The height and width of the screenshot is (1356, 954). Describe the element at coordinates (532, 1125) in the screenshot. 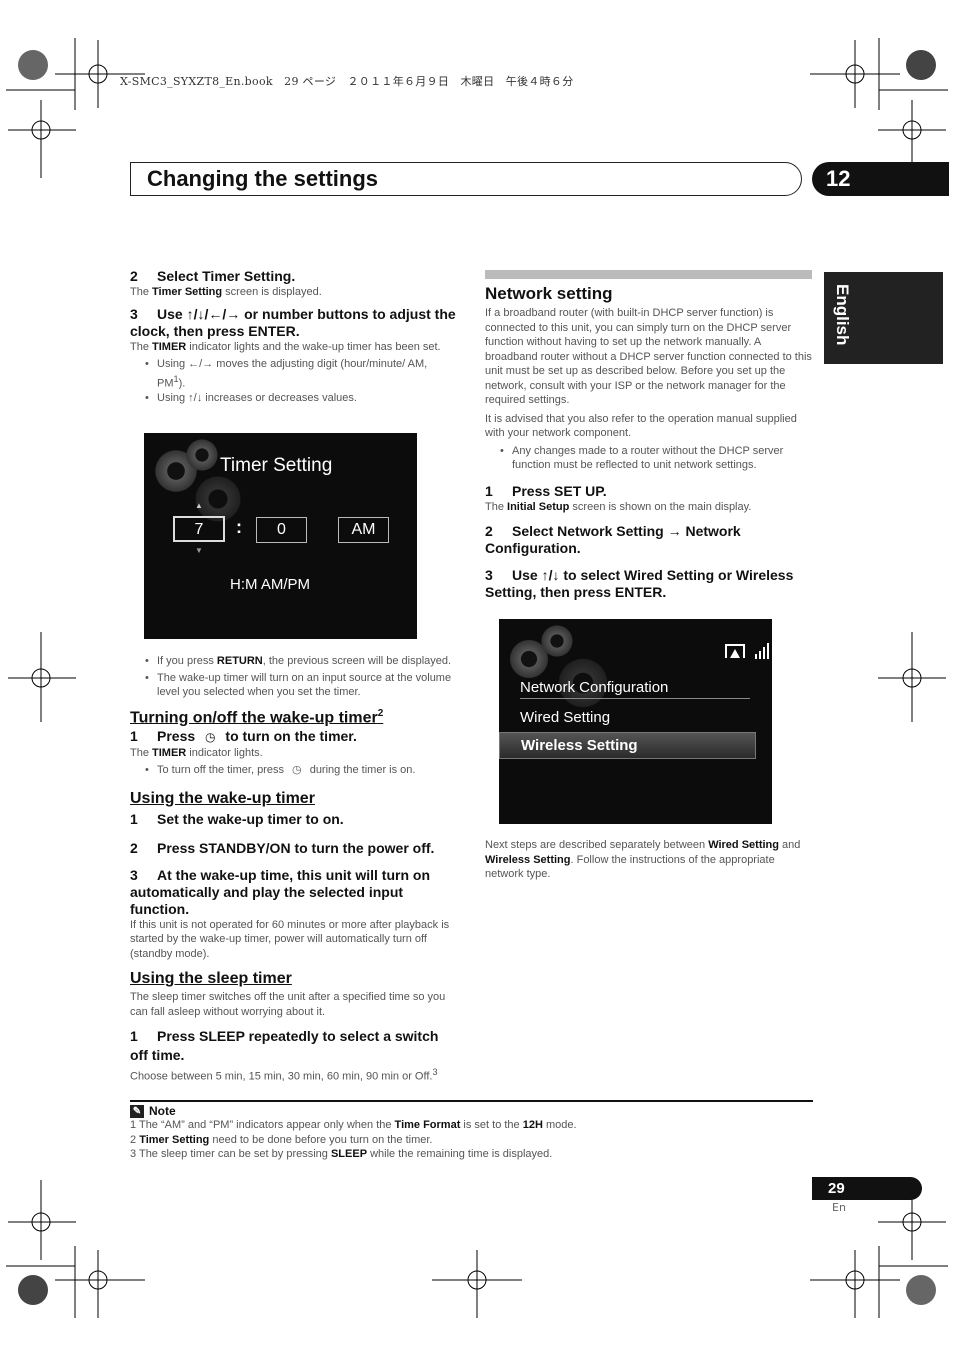

I see `text: 12H` at that location.